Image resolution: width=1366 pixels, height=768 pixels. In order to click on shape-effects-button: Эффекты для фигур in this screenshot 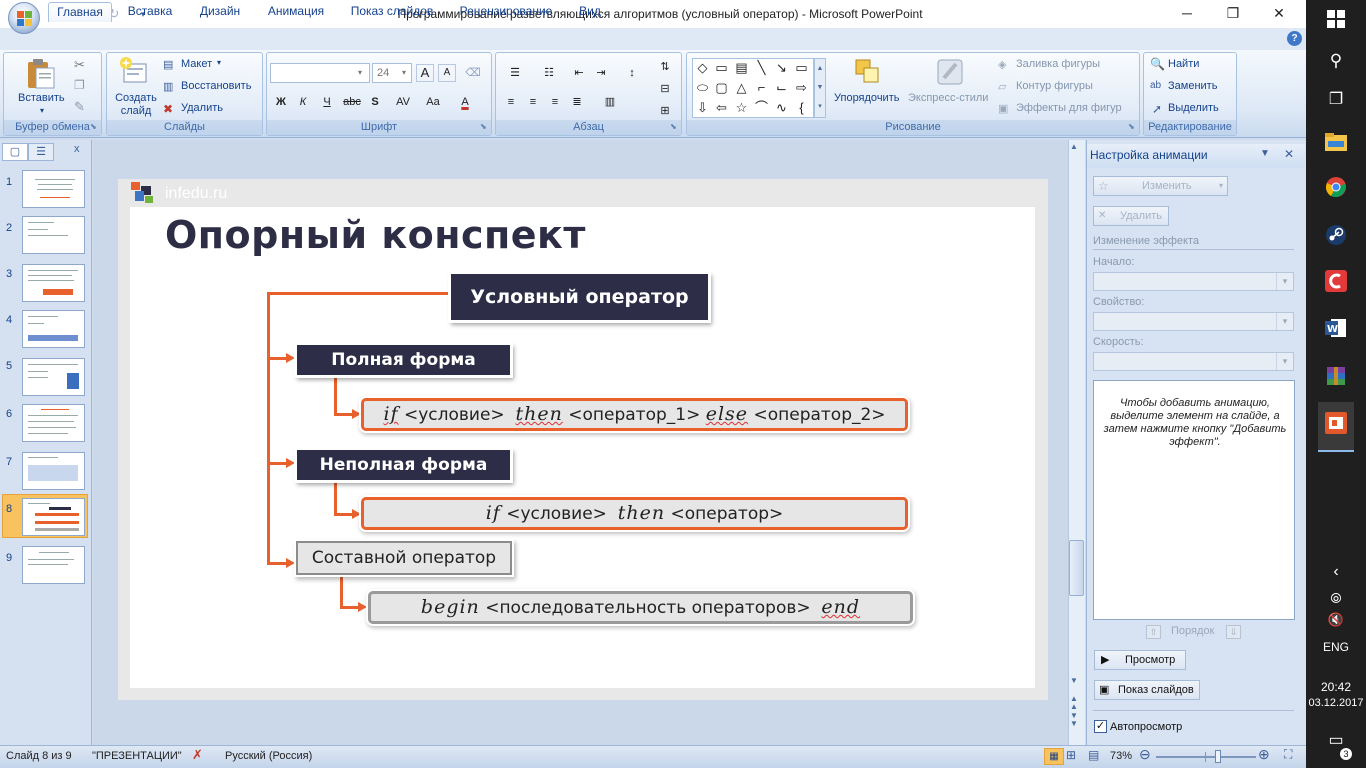, I will do `click(1069, 108)`.